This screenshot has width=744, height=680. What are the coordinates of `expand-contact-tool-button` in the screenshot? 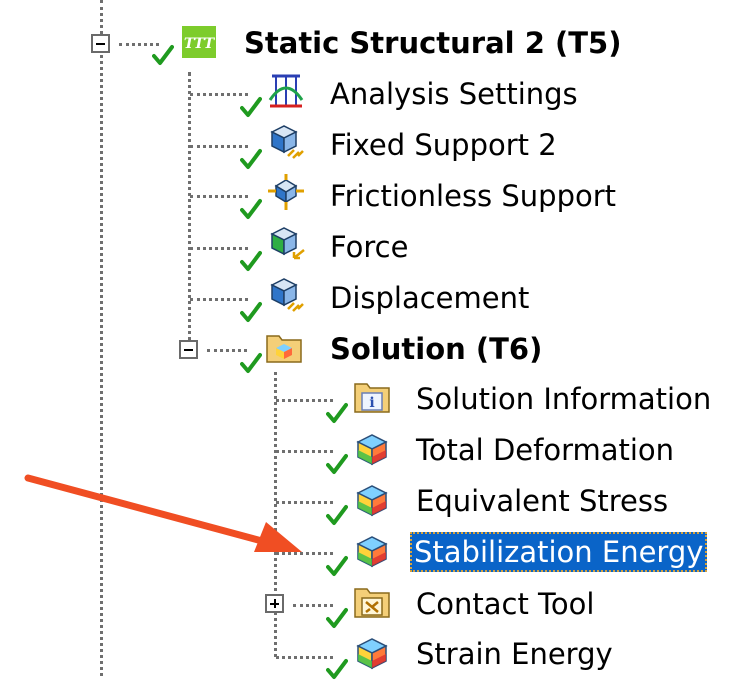 It's located at (274, 603).